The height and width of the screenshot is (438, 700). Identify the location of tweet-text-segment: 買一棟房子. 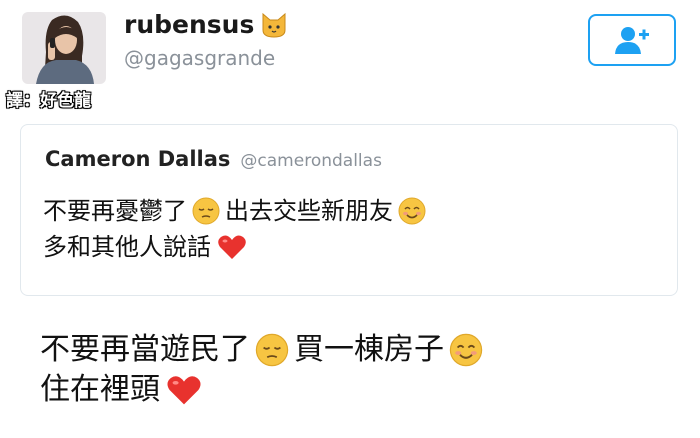
(369, 349).